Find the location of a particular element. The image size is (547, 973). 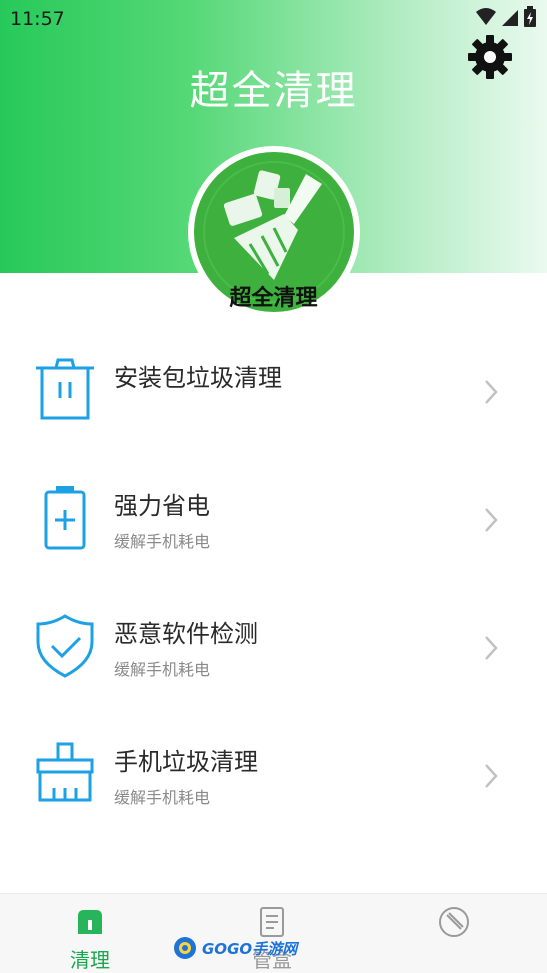

app-title: 超全清理 is located at coordinates (273, 91).